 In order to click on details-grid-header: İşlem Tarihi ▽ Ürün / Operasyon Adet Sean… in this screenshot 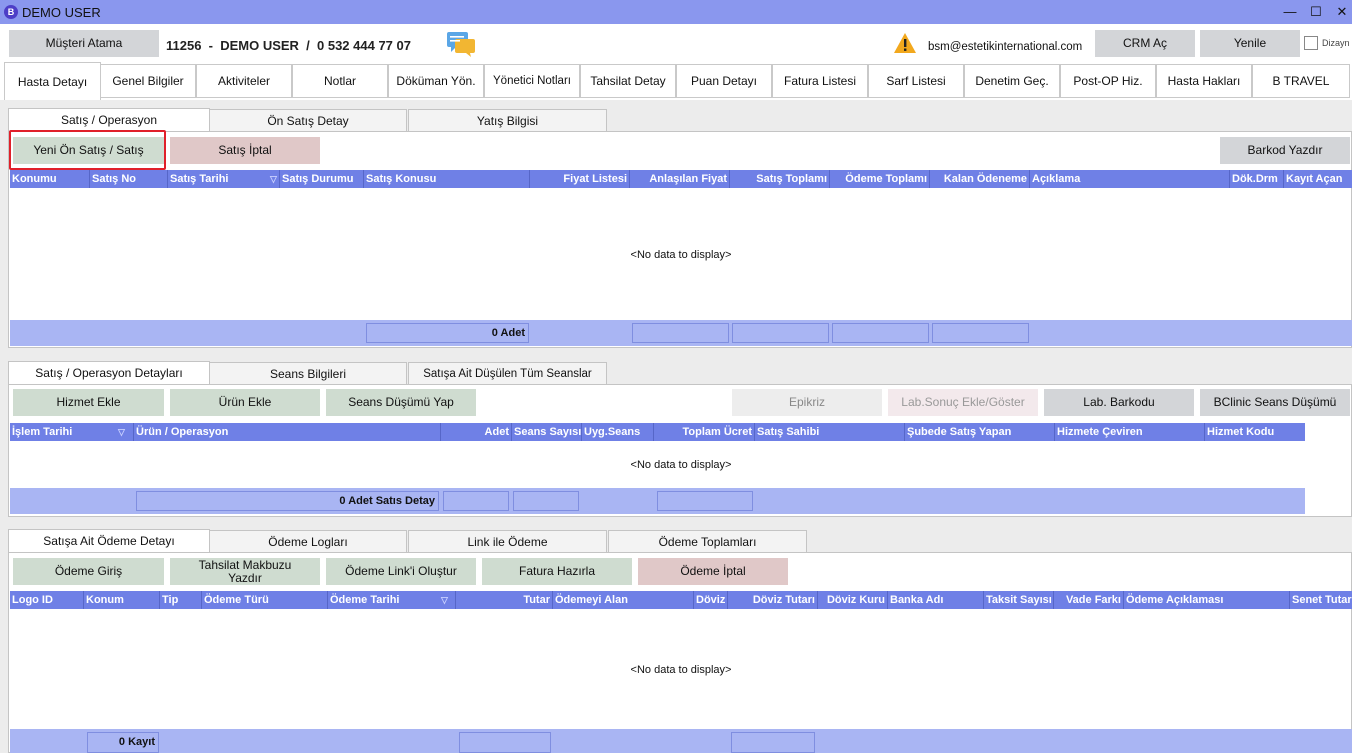, I will do `click(657, 432)`.